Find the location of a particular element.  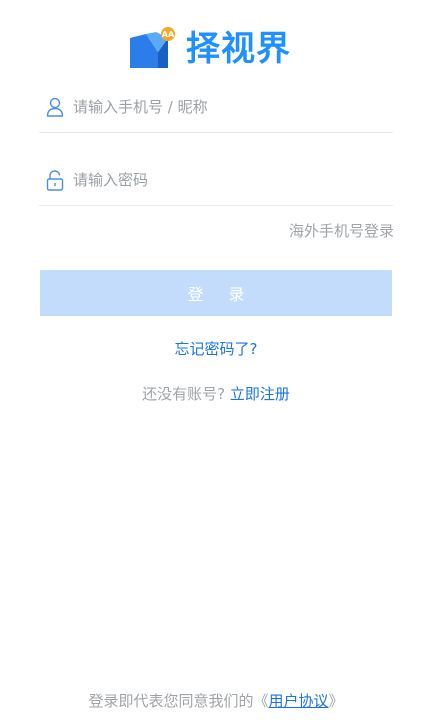

phone-field is located at coordinates (216, 107).